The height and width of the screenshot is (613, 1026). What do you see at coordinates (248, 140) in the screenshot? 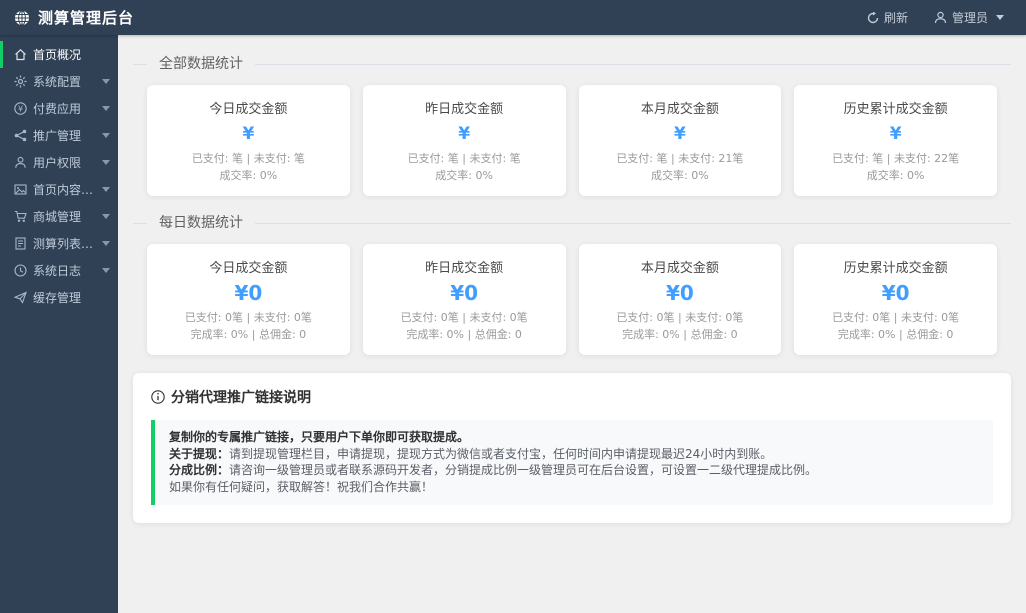
I see `stat-card-today-amount: 今日成交金额 ¥ 已支付: 笔 | 未支付: 笔 成交率: 0%` at bounding box center [248, 140].